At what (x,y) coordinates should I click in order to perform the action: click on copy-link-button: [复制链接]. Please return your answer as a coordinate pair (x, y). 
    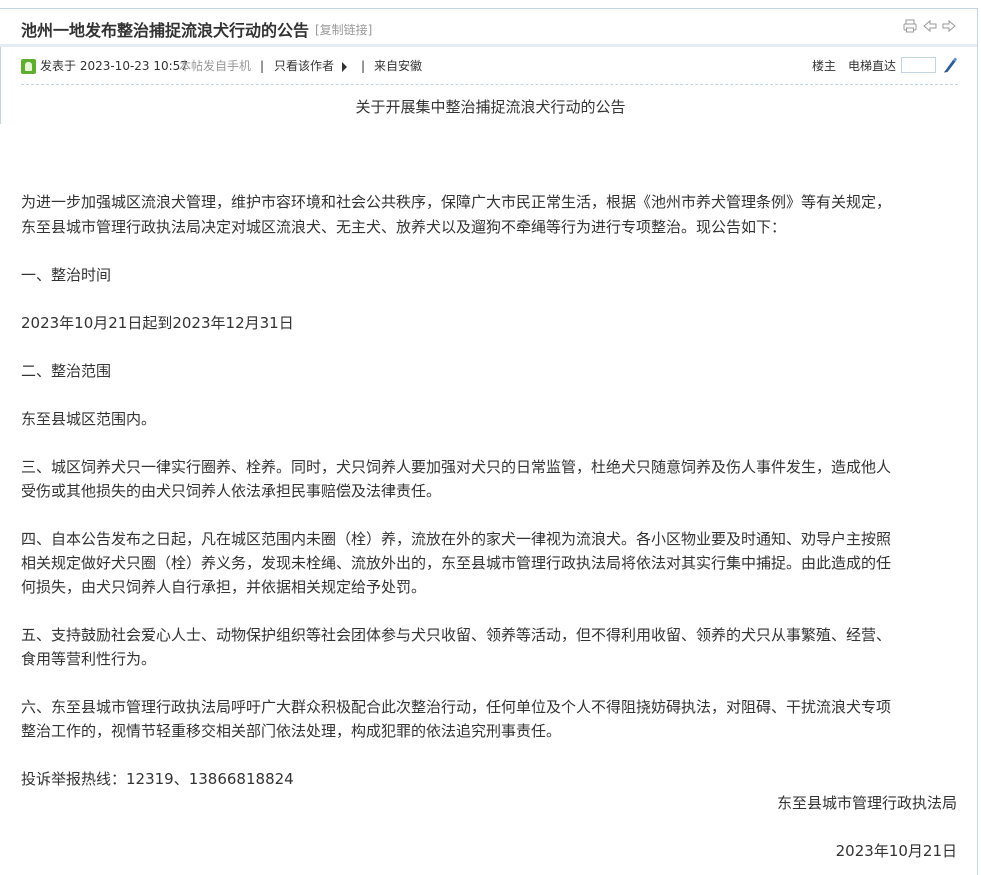
    Looking at the image, I should click on (343, 29).